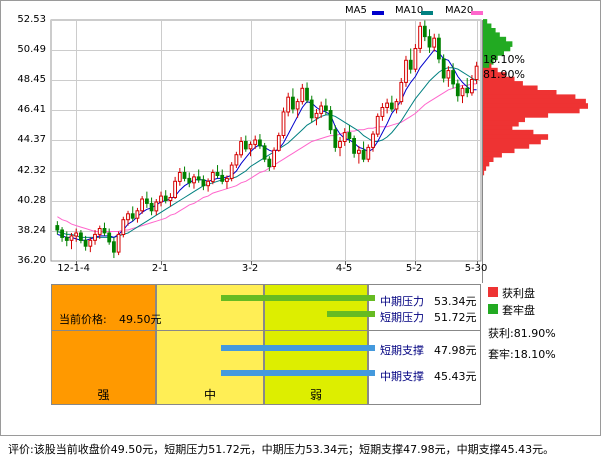 The width and height of the screenshot is (601, 457). I want to click on current-price-label: 当前价格:, so click(83, 319).